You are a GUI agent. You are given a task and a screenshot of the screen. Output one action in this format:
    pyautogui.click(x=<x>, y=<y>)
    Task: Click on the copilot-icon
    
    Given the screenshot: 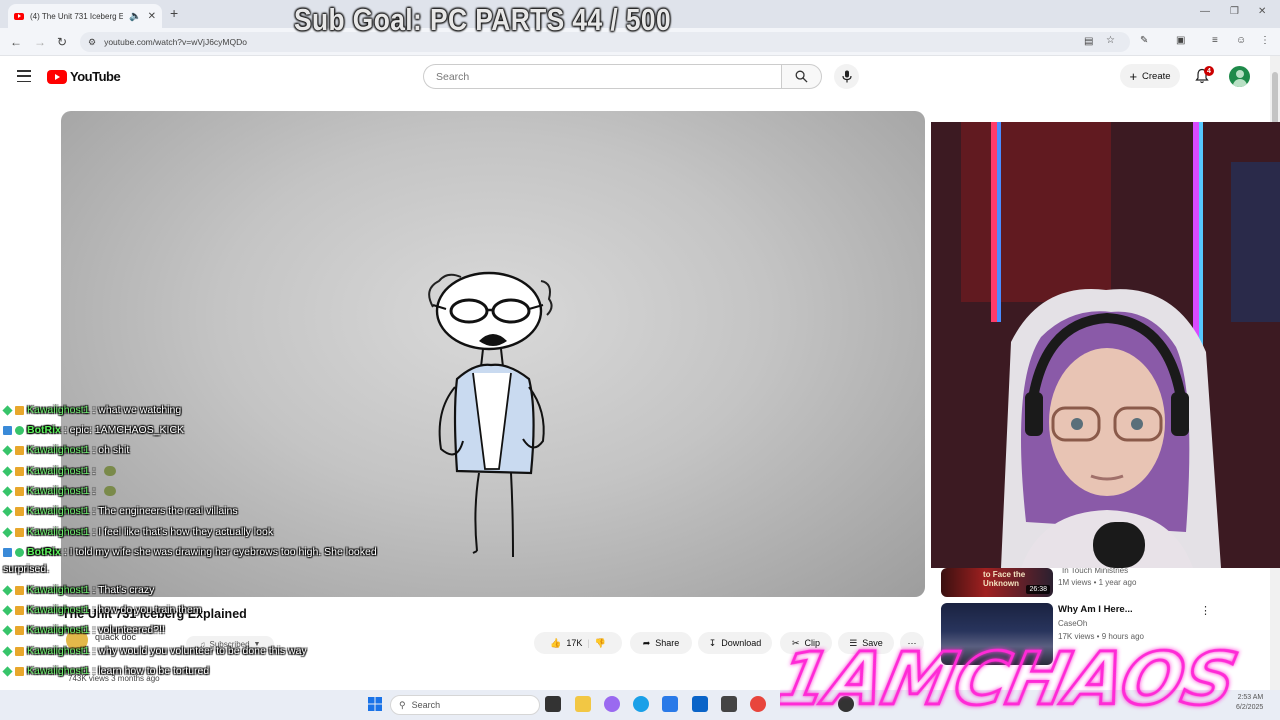 What is the action you would take?
    pyautogui.click(x=612, y=704)
    